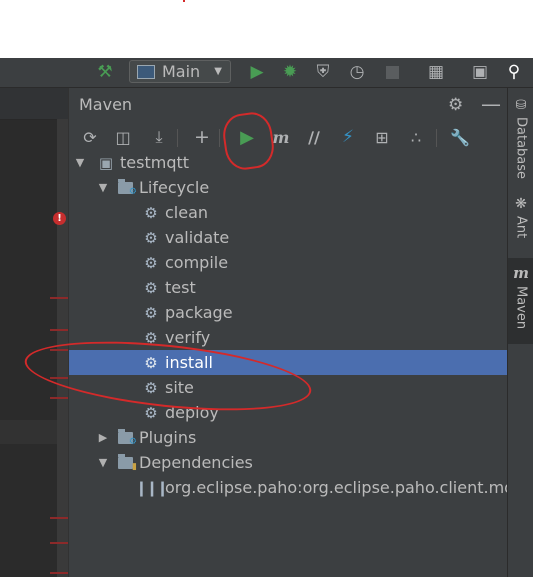 The image size is (533, 577). What do you see at coordinates (290, 72) in the screenshot?
I see `debug-icon: ✹` at bounding box center [290, 72].